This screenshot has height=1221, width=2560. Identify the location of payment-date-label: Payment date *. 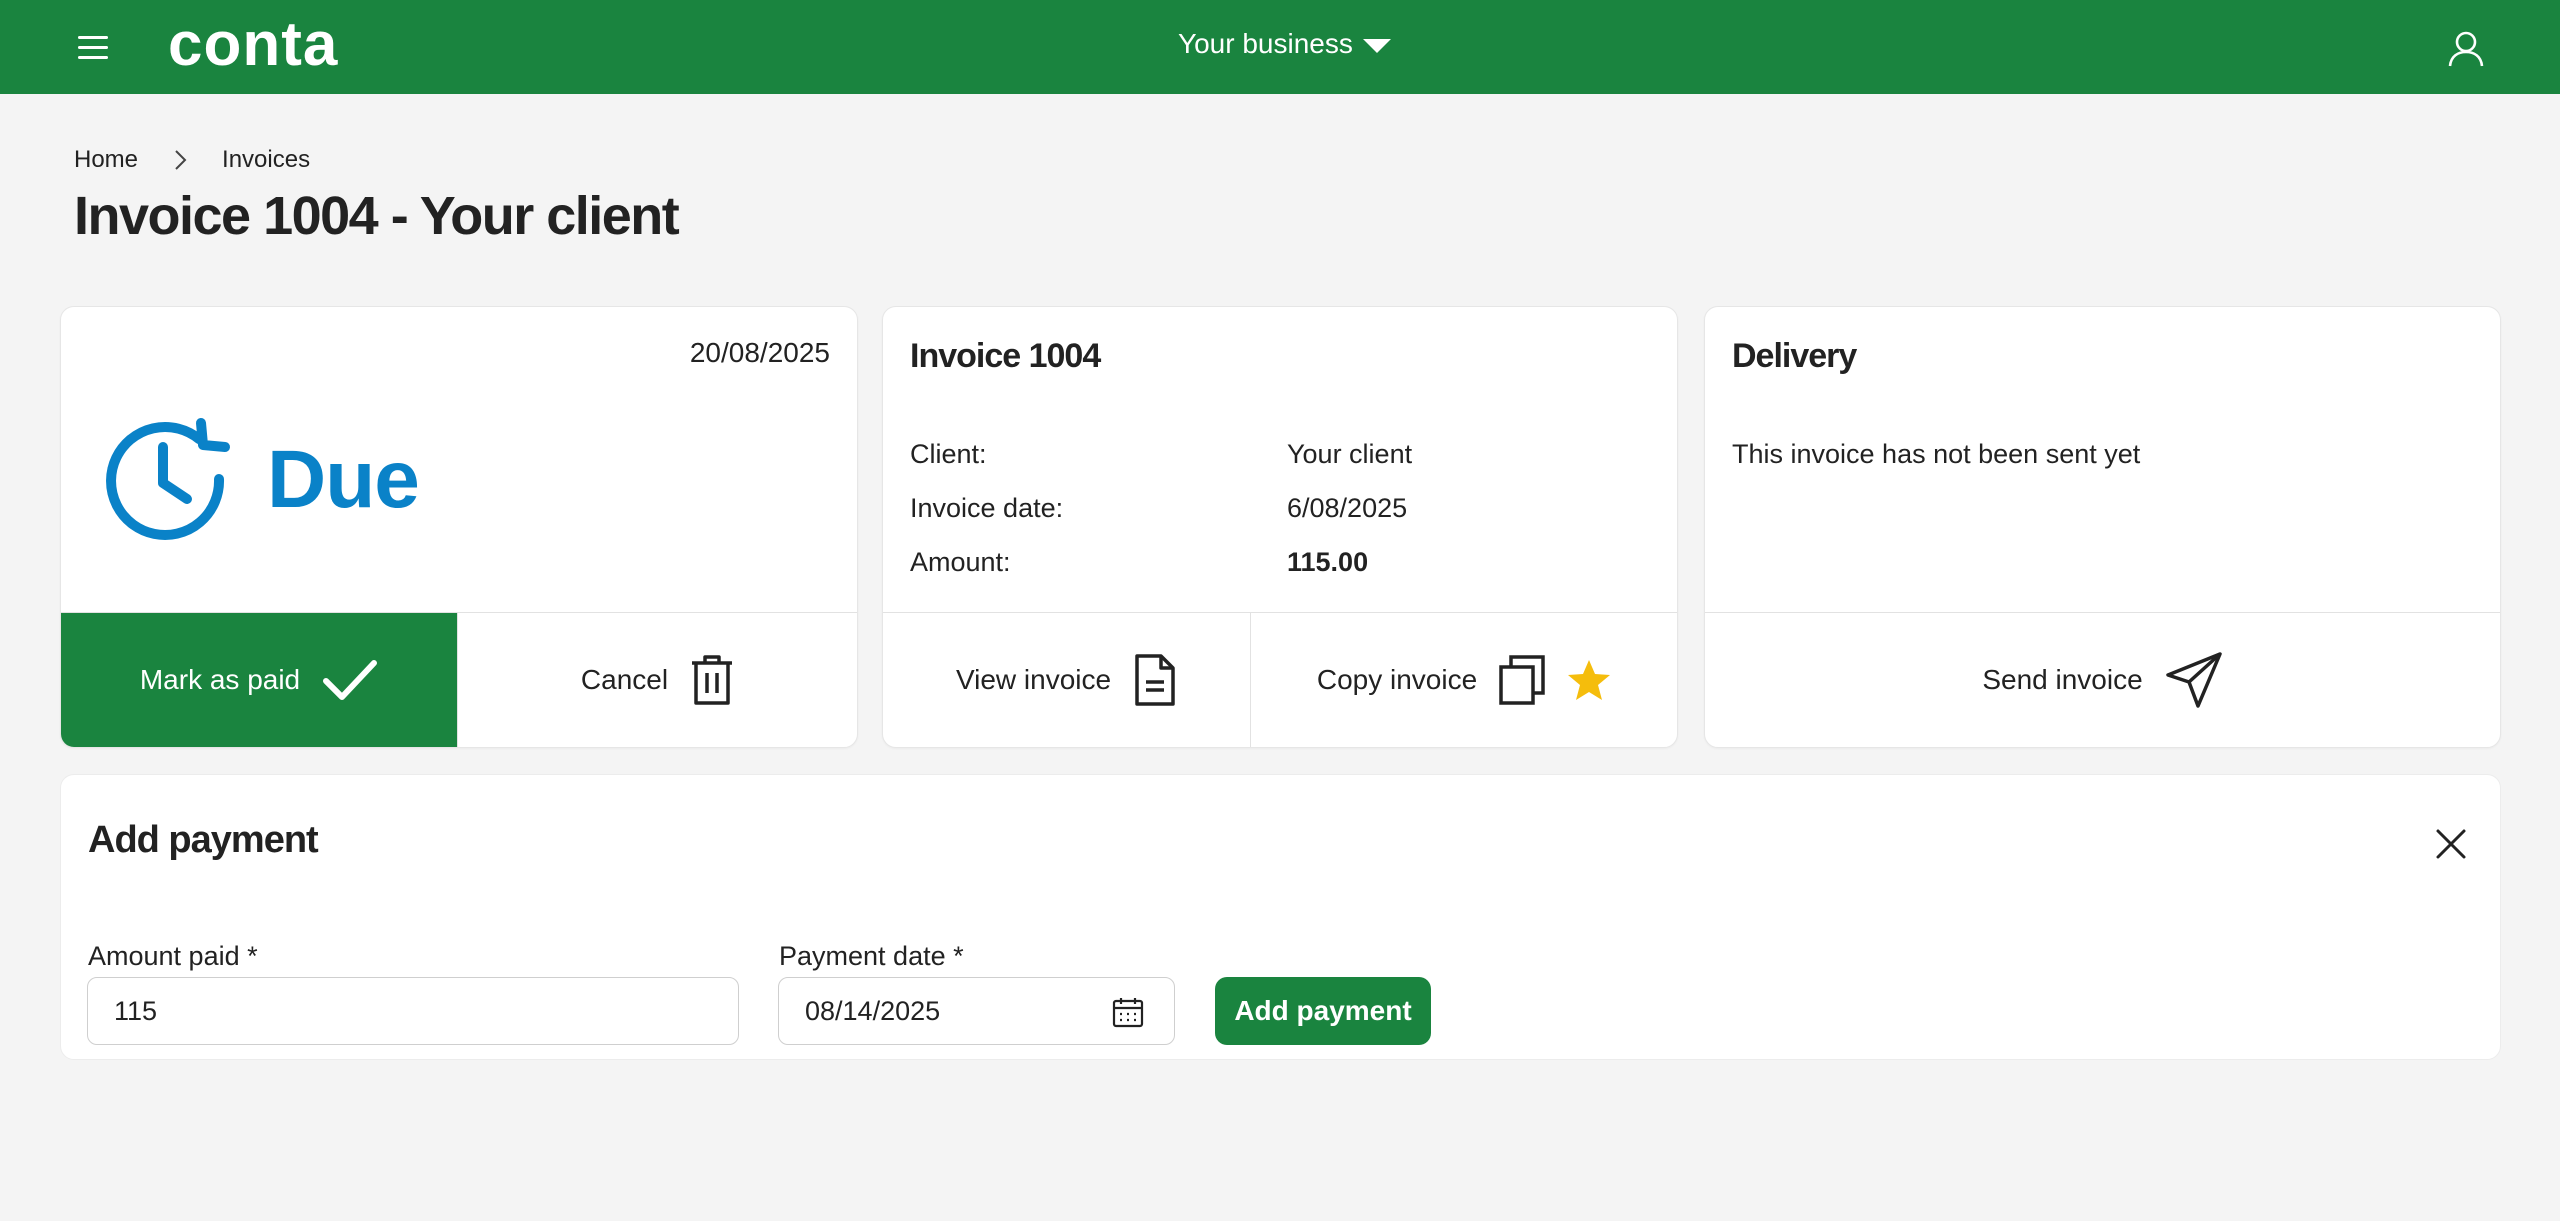
(871, 956).